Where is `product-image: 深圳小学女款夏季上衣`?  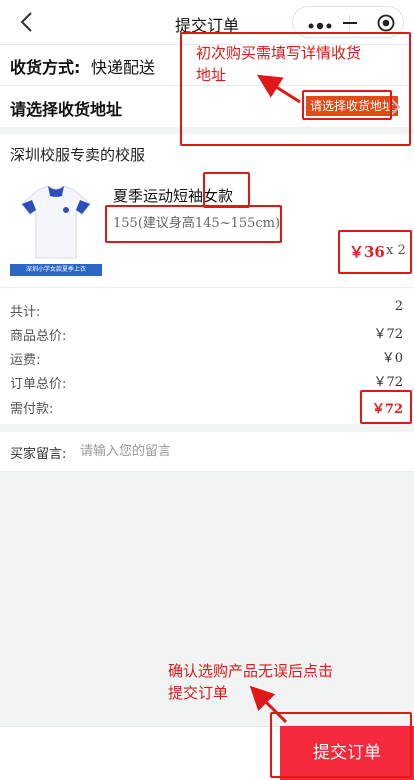
product-image: 深圳小学女款夏季上衣 is located at coordinates (56, 230).